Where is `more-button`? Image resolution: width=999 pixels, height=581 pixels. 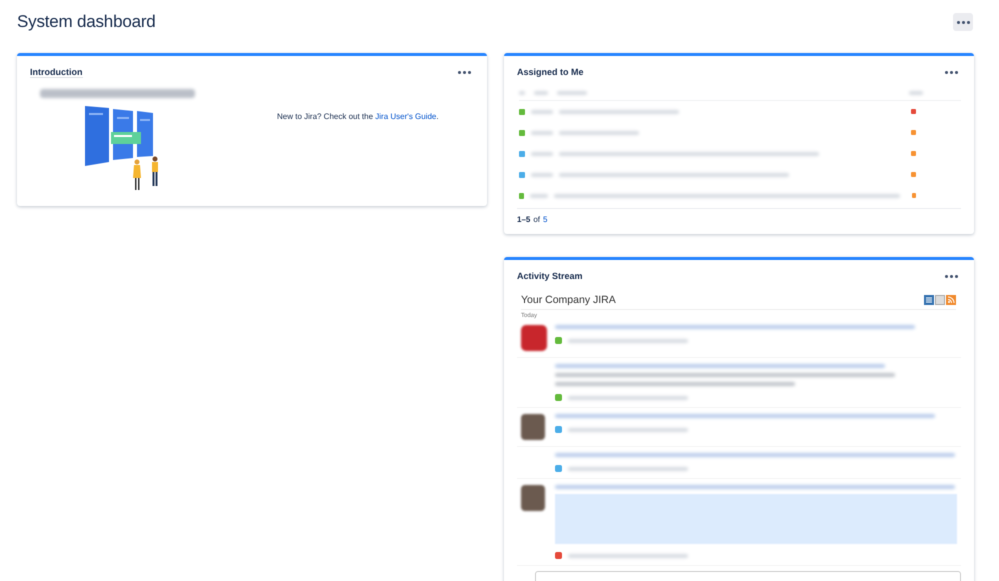 more-button is located at coordinates (963, 22).